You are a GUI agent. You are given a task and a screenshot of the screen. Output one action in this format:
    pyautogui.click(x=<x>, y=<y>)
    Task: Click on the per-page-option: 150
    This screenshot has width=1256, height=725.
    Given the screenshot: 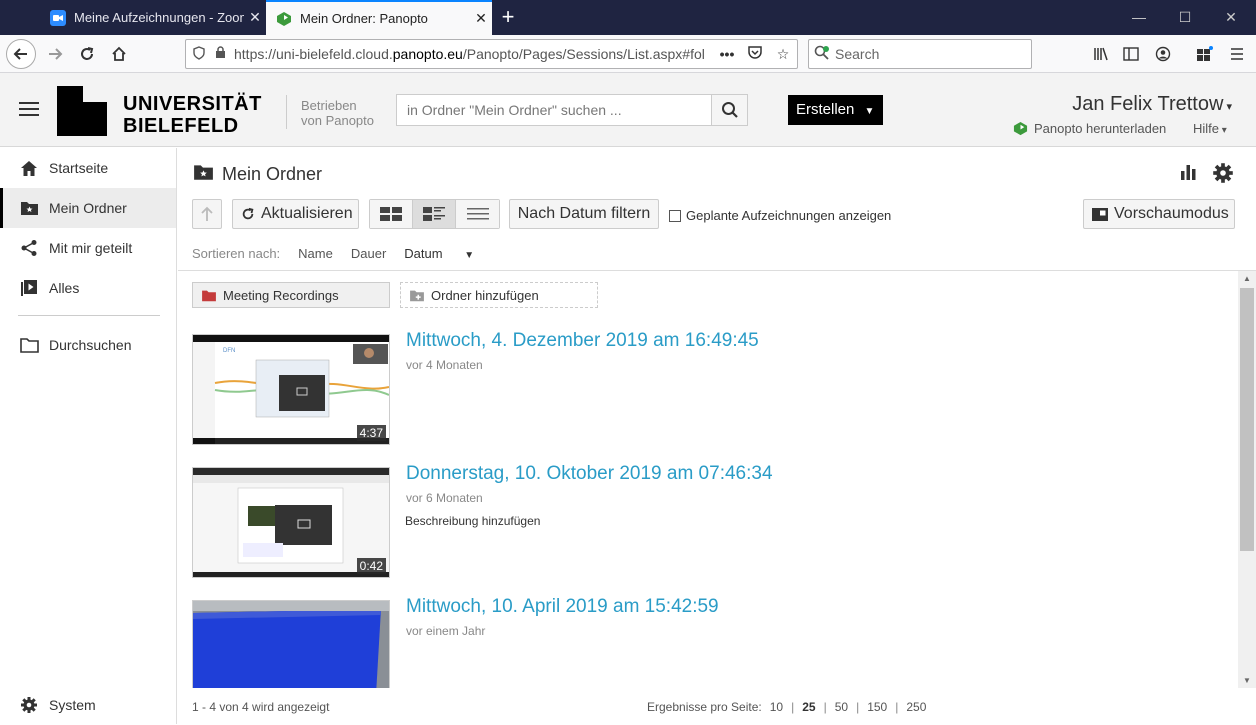 What is the action you would take?
    pyautogui.click(x=877, y=707)
    